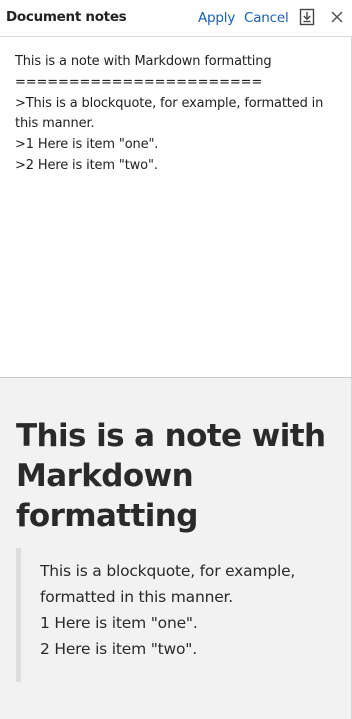 This screenshot has height=719, width=352. What do you see at coordinates (118, 649) in the screenshot?
I see `blockquote-item-two: 2 Here is item "two".` at bounding box center [118, 649].